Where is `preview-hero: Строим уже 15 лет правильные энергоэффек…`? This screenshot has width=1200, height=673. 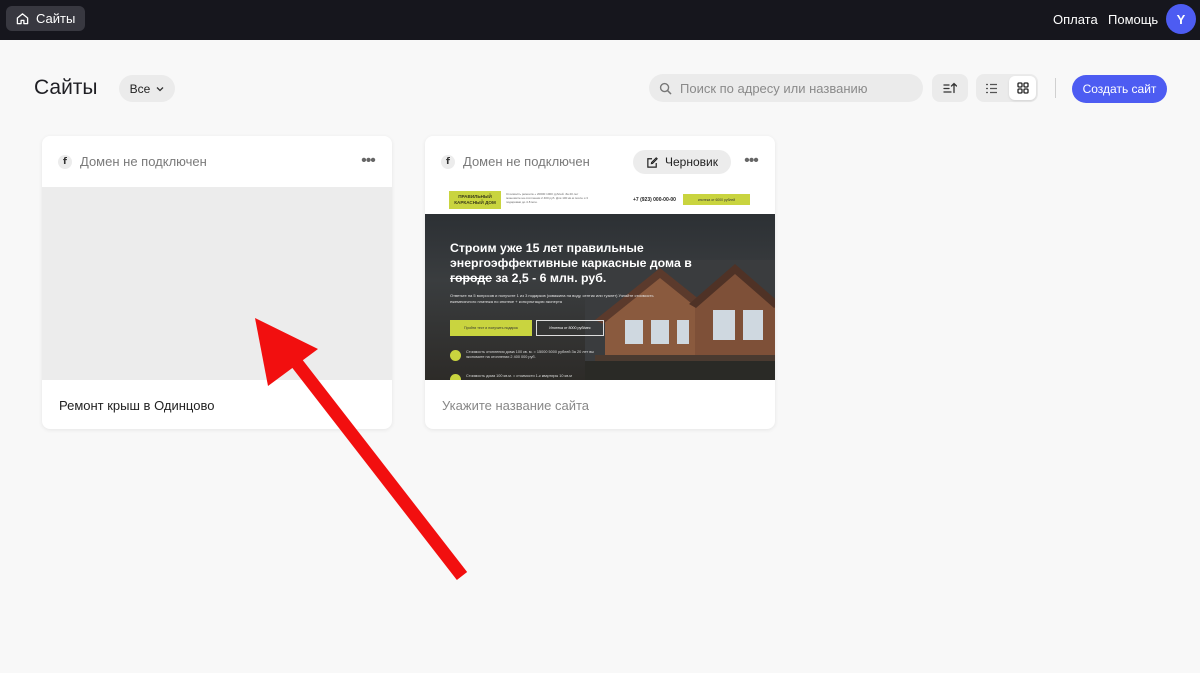
preview-hero: Строим уже 15 лет правильные энергоэффек… is located at coordinates (600, 297).